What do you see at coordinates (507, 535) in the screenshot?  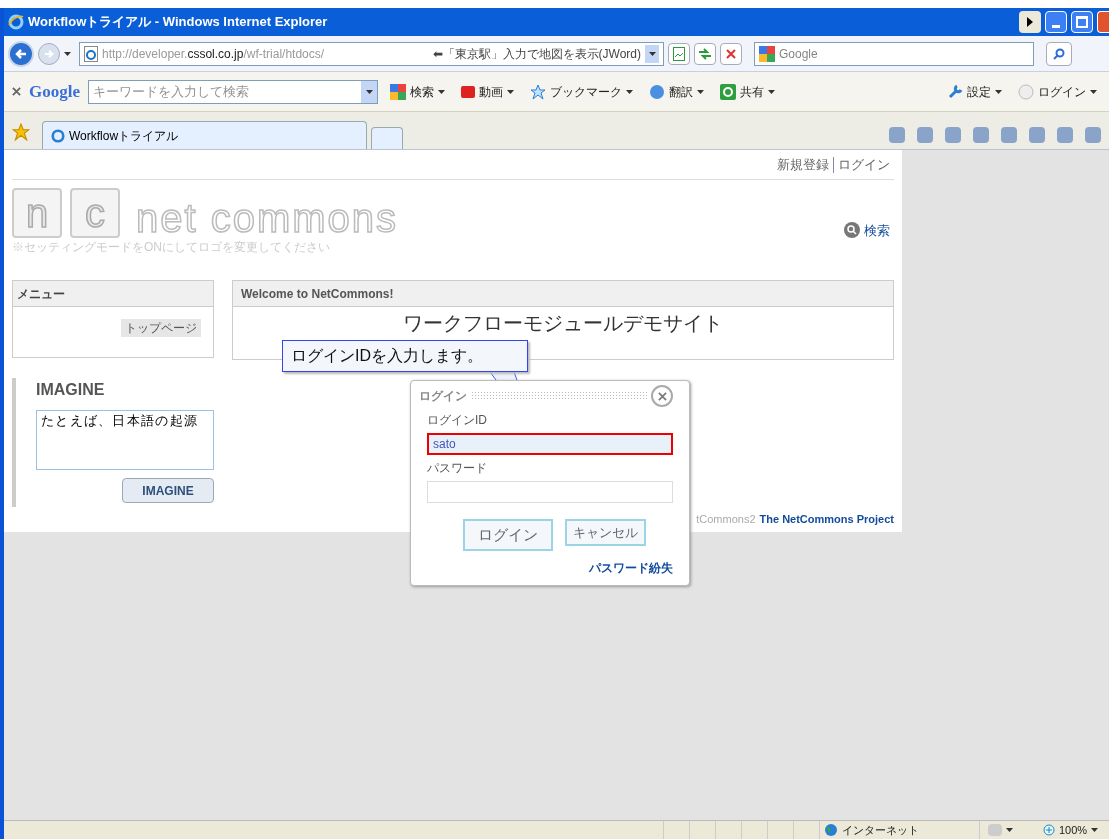 I see `login-button: ログイン` at bounding box center [507, 535].